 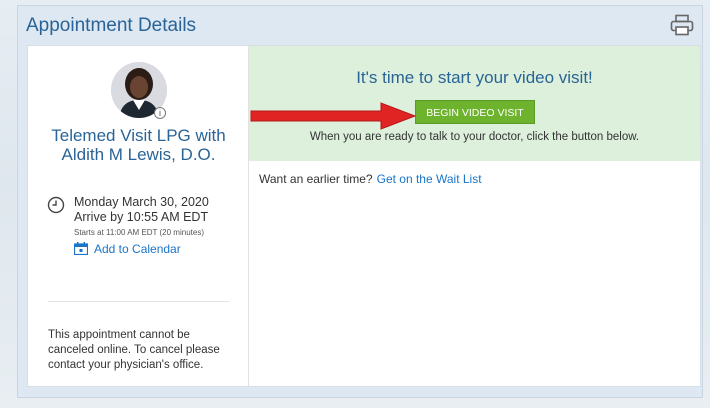 I want to click on appointment-date: Monday March 30, 2020, so click(x=141, y=202).